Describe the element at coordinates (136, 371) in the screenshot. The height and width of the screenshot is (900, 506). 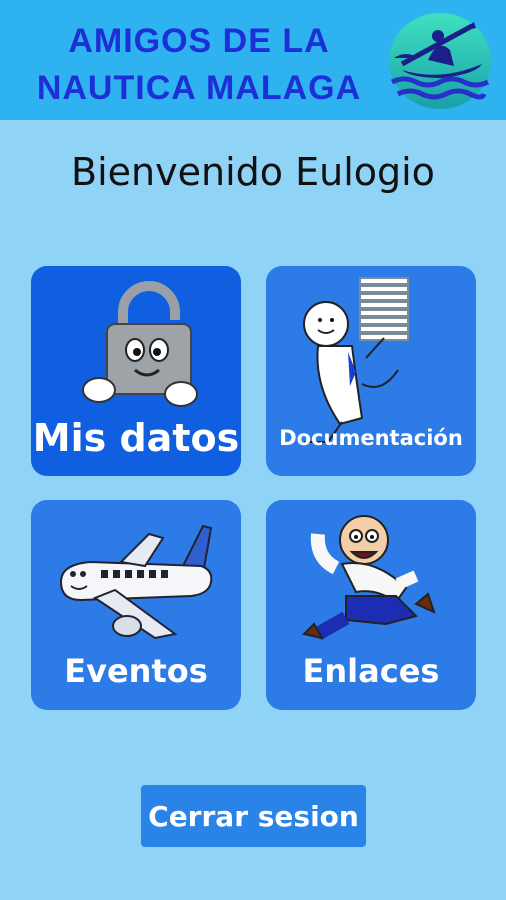
I see `tile-mis-datos: Mis datos` at that location.